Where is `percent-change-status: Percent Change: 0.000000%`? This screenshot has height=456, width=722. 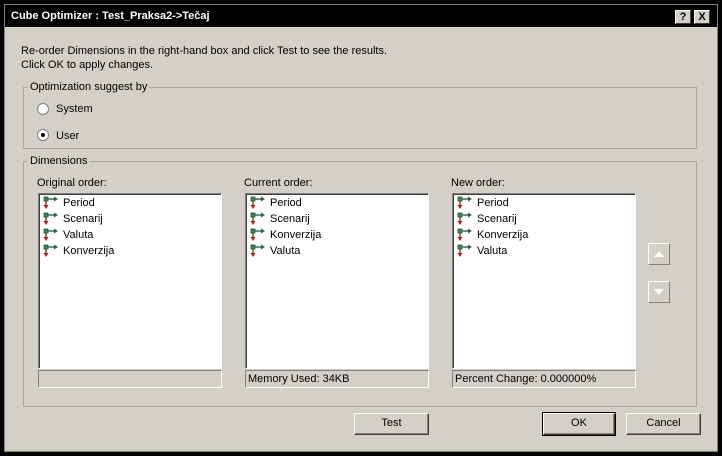 percent-change-status: Percent Change: 0.000000% is located at coordinates (544, 379).